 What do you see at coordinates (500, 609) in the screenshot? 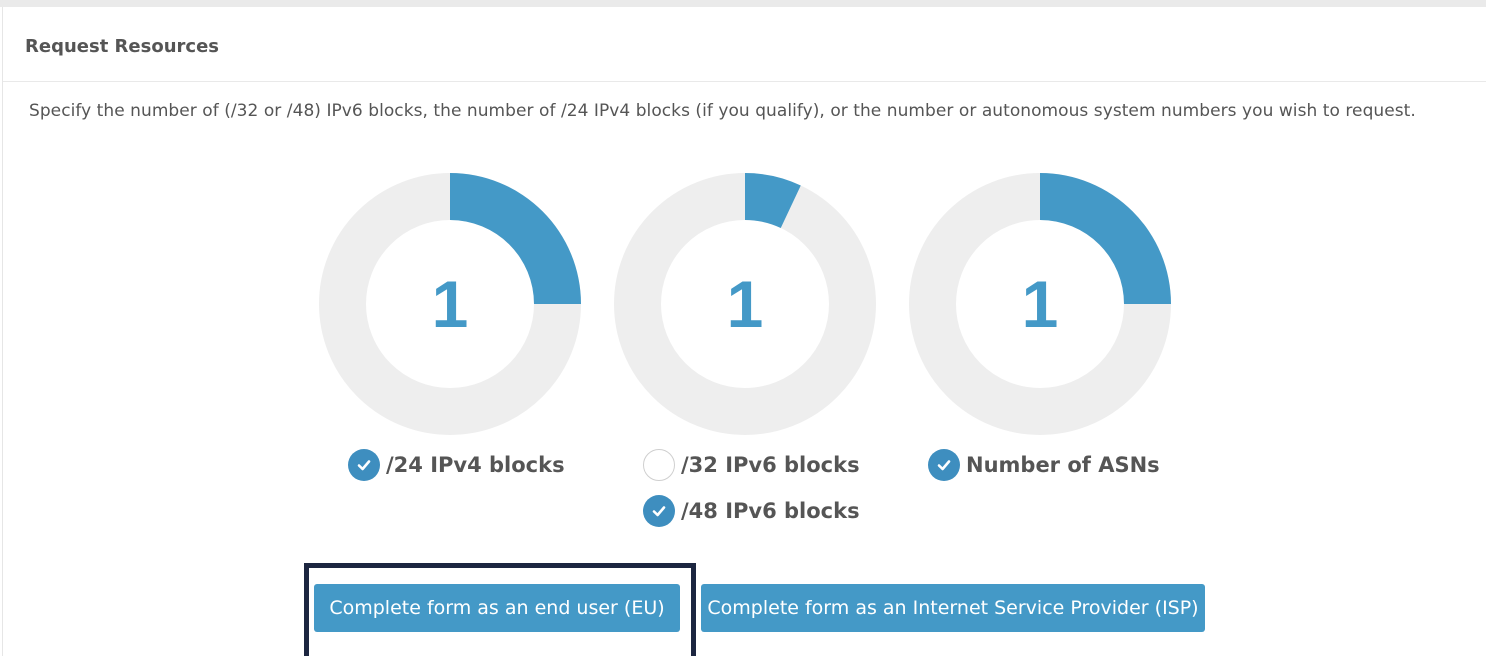
I see `selection-highlight` at bounding box center [500, 609].